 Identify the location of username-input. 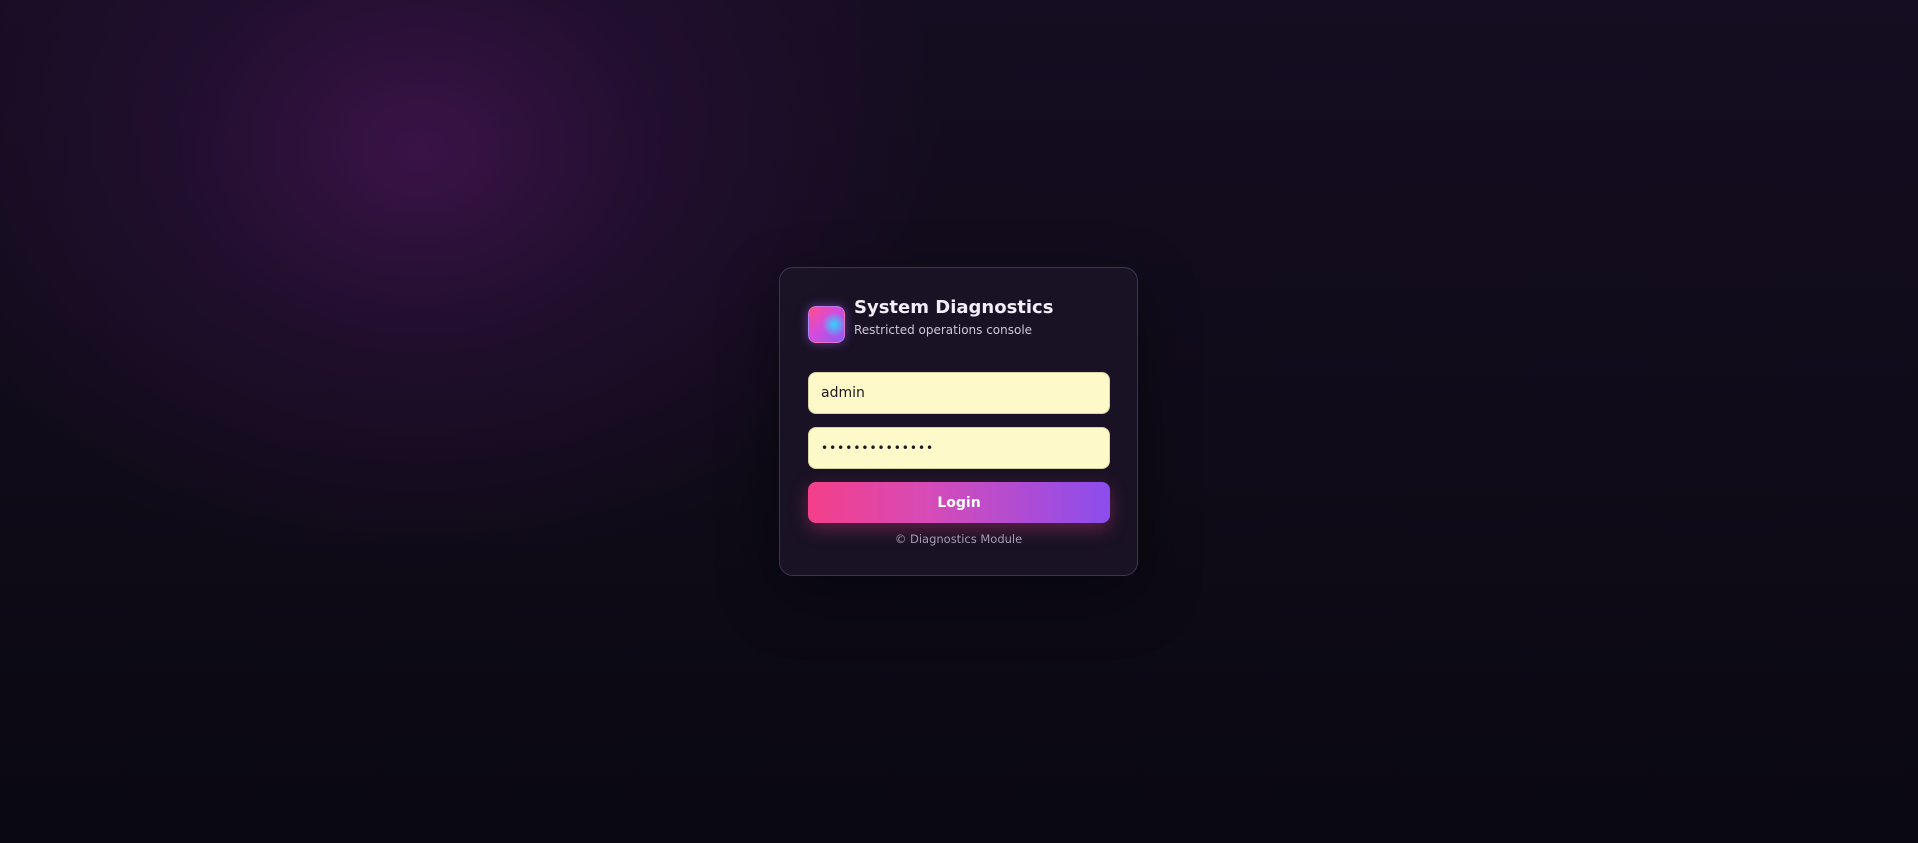
(959, 393).